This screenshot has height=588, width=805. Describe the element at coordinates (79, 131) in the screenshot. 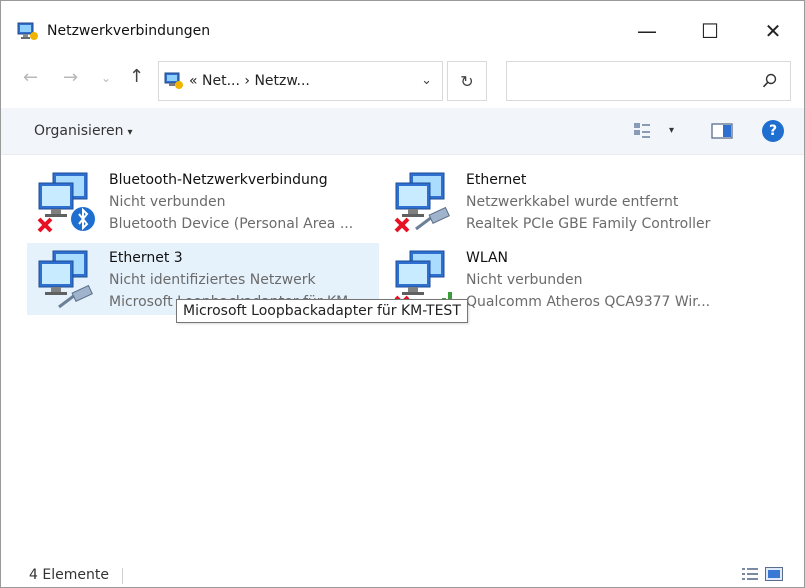

I see `organize-label: Organisieren` at that location.